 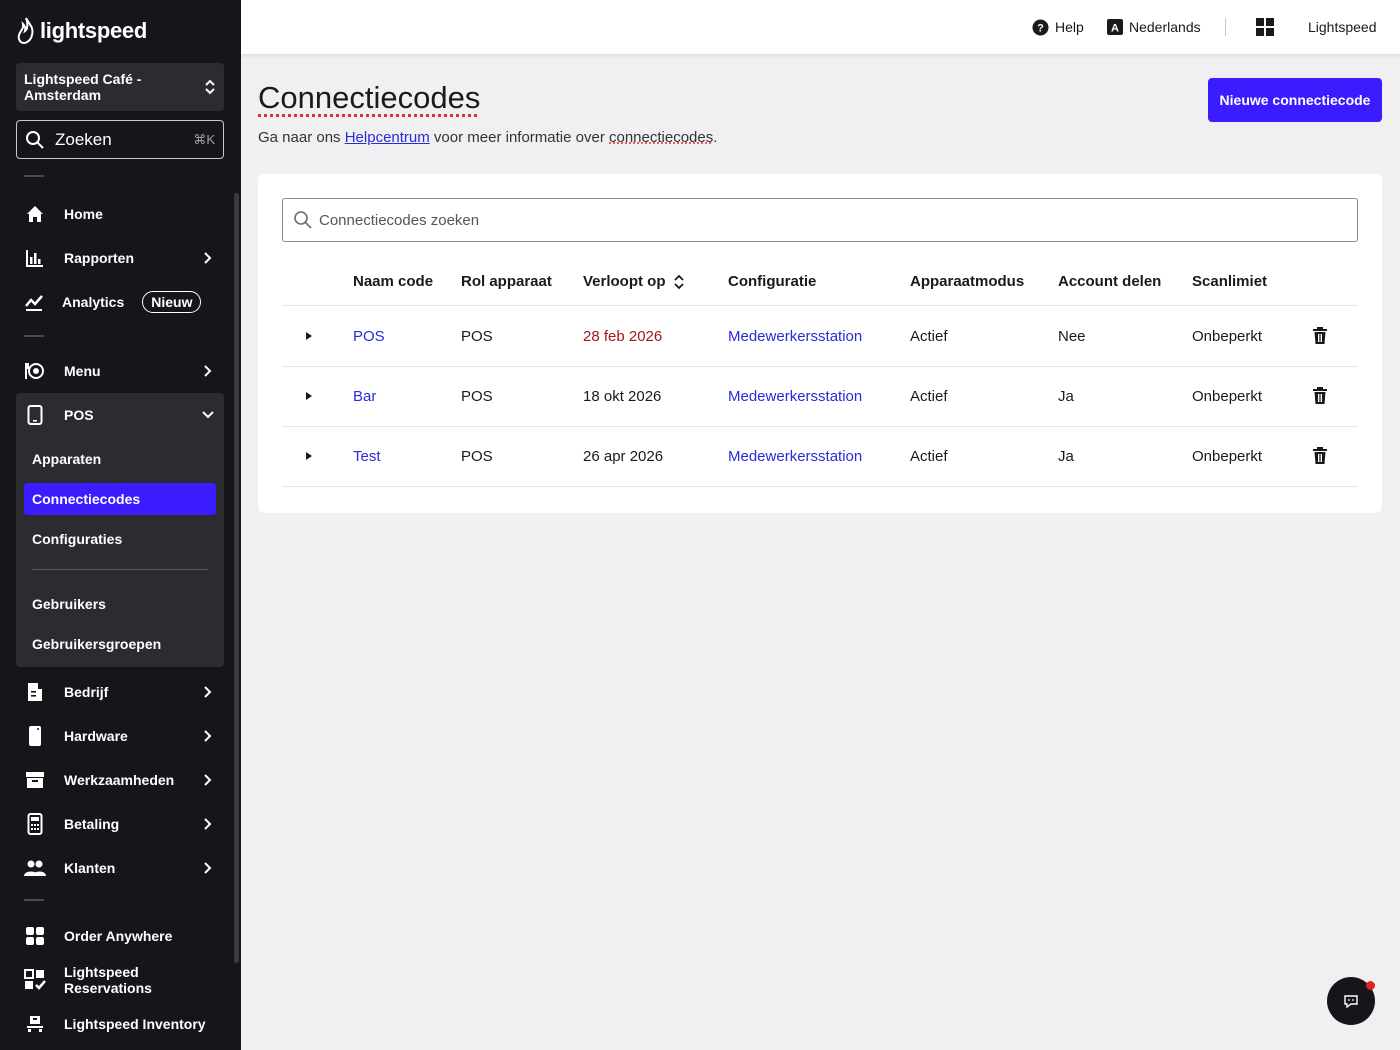 What do you see at coordinates (519, 137) in the screenshot?
I see `subtitle-text: voor meer informatie over` at bounding box center [519, 137].